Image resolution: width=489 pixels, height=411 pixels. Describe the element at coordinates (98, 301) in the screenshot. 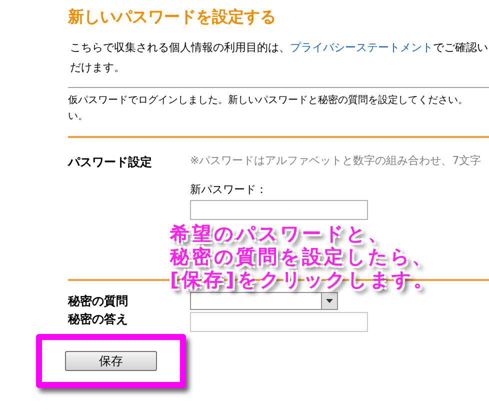

I see `section-heading: 秘密の質問` at that location.